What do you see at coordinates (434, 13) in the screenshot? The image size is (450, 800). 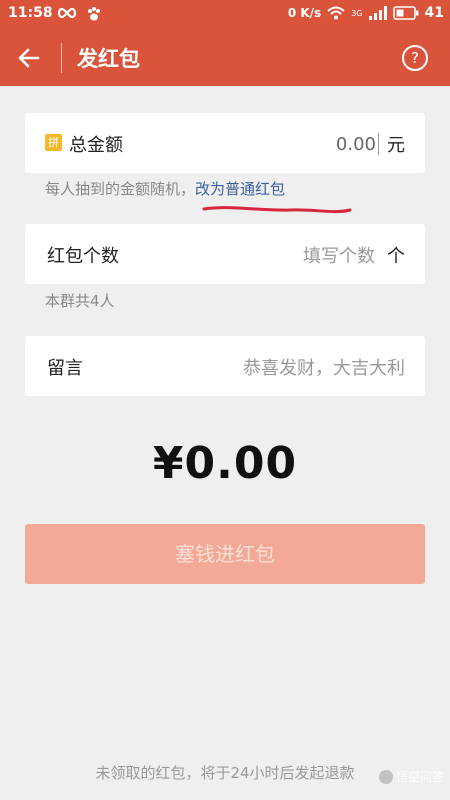 I see `battery-level: 41` at bounding box center [434, 13].